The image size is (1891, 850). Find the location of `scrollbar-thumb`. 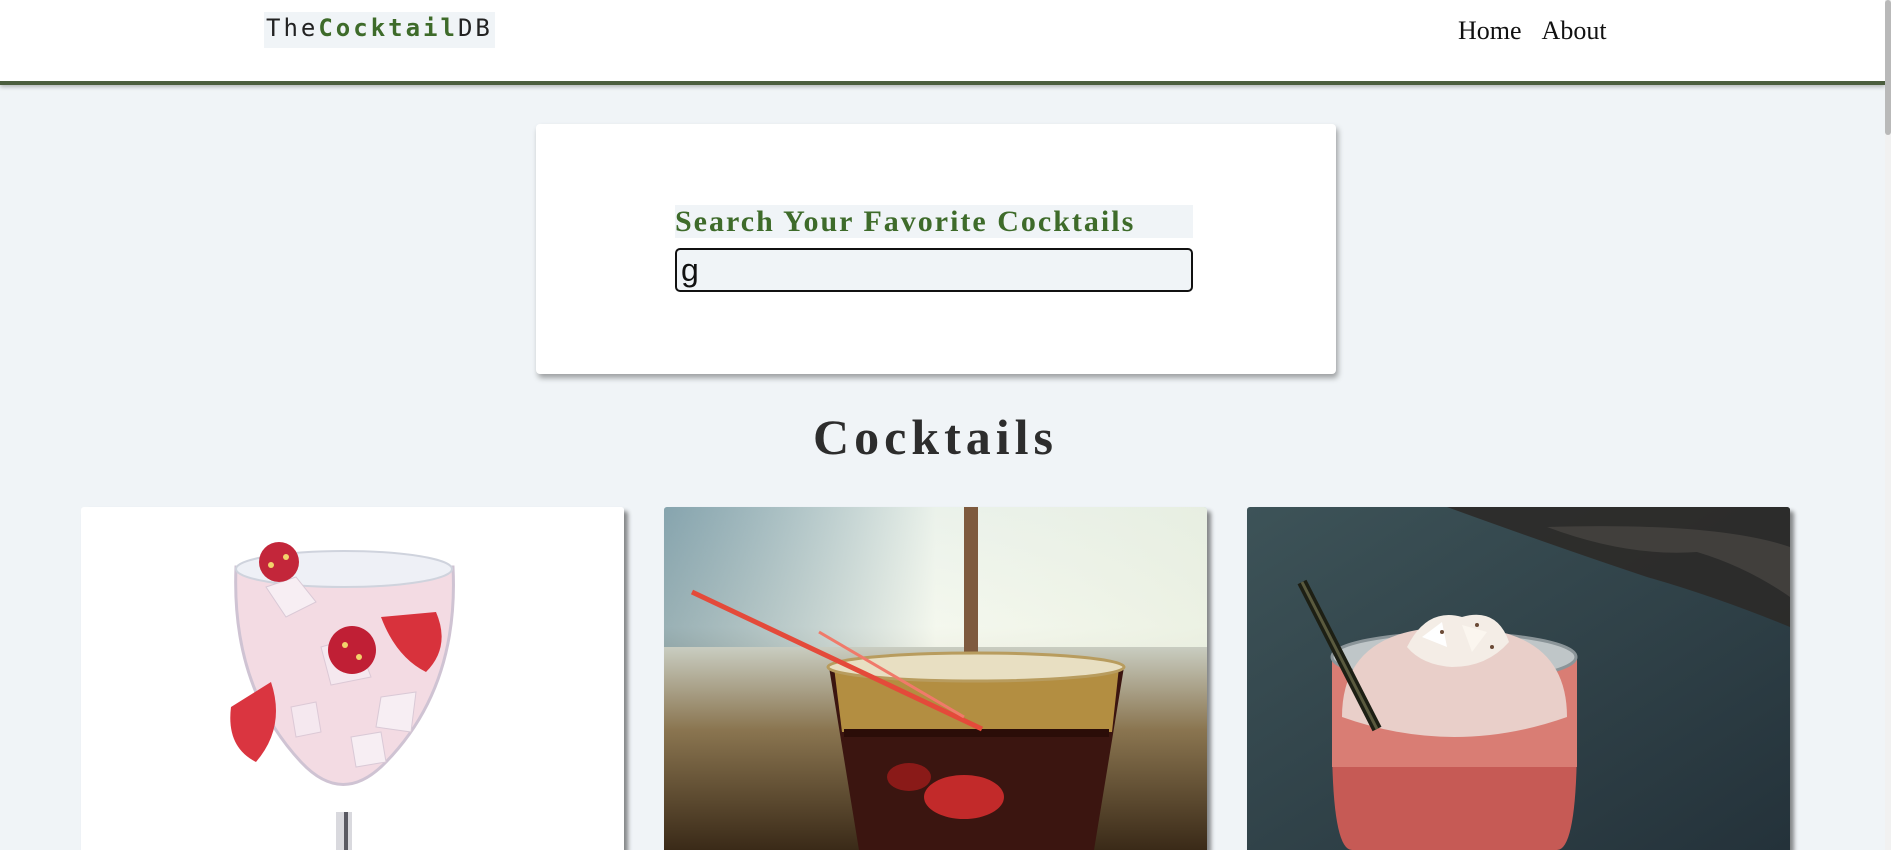

scrollbar-thumb is located at coordinates (1888, 67).